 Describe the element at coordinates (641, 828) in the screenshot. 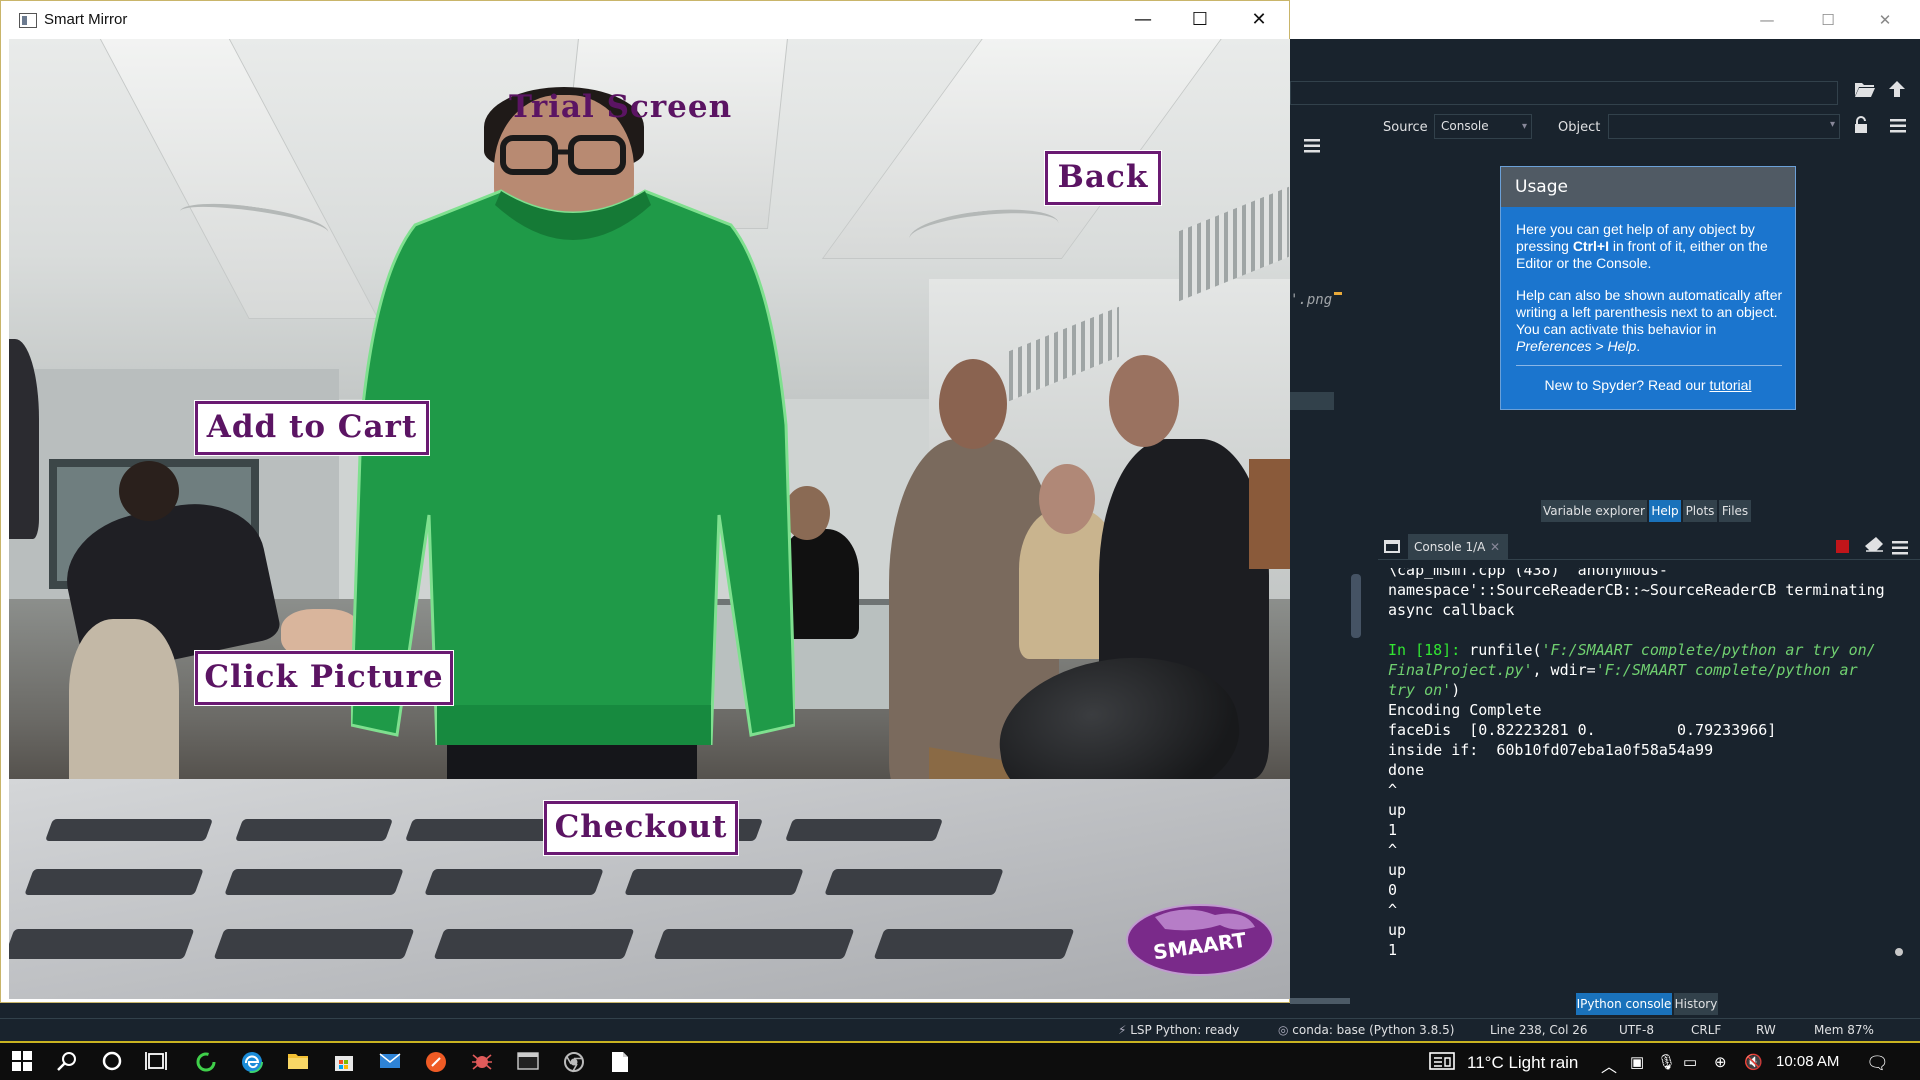

I see `checkout-button: Checkout` at that location.